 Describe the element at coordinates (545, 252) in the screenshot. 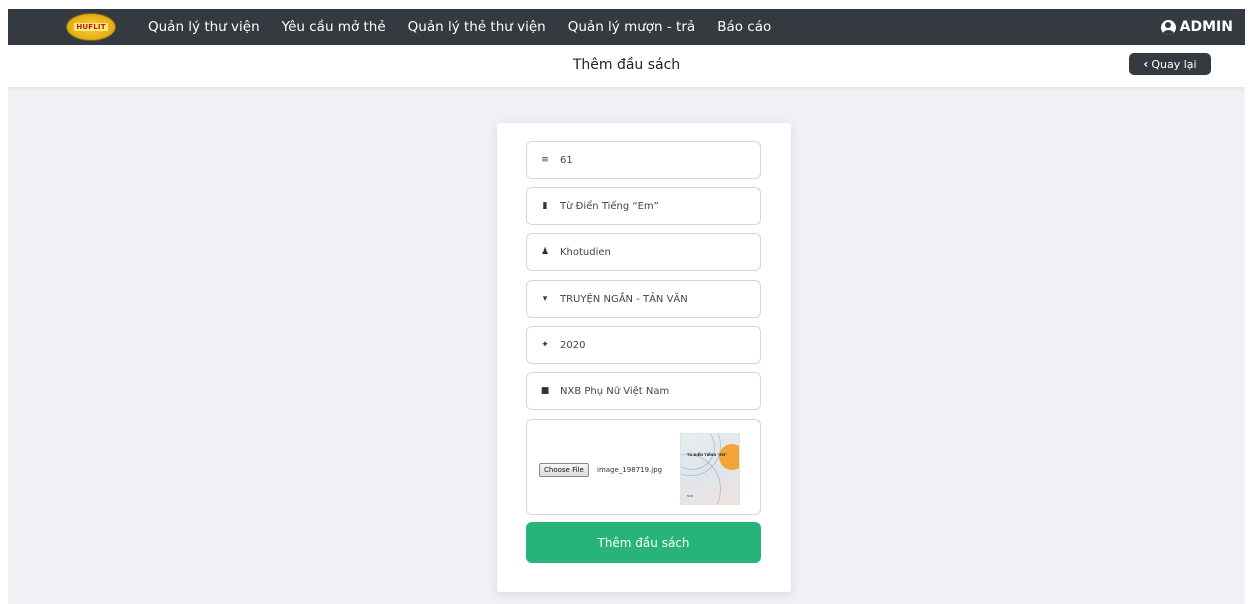

I see `user-pen-icon: ♟` at that location.